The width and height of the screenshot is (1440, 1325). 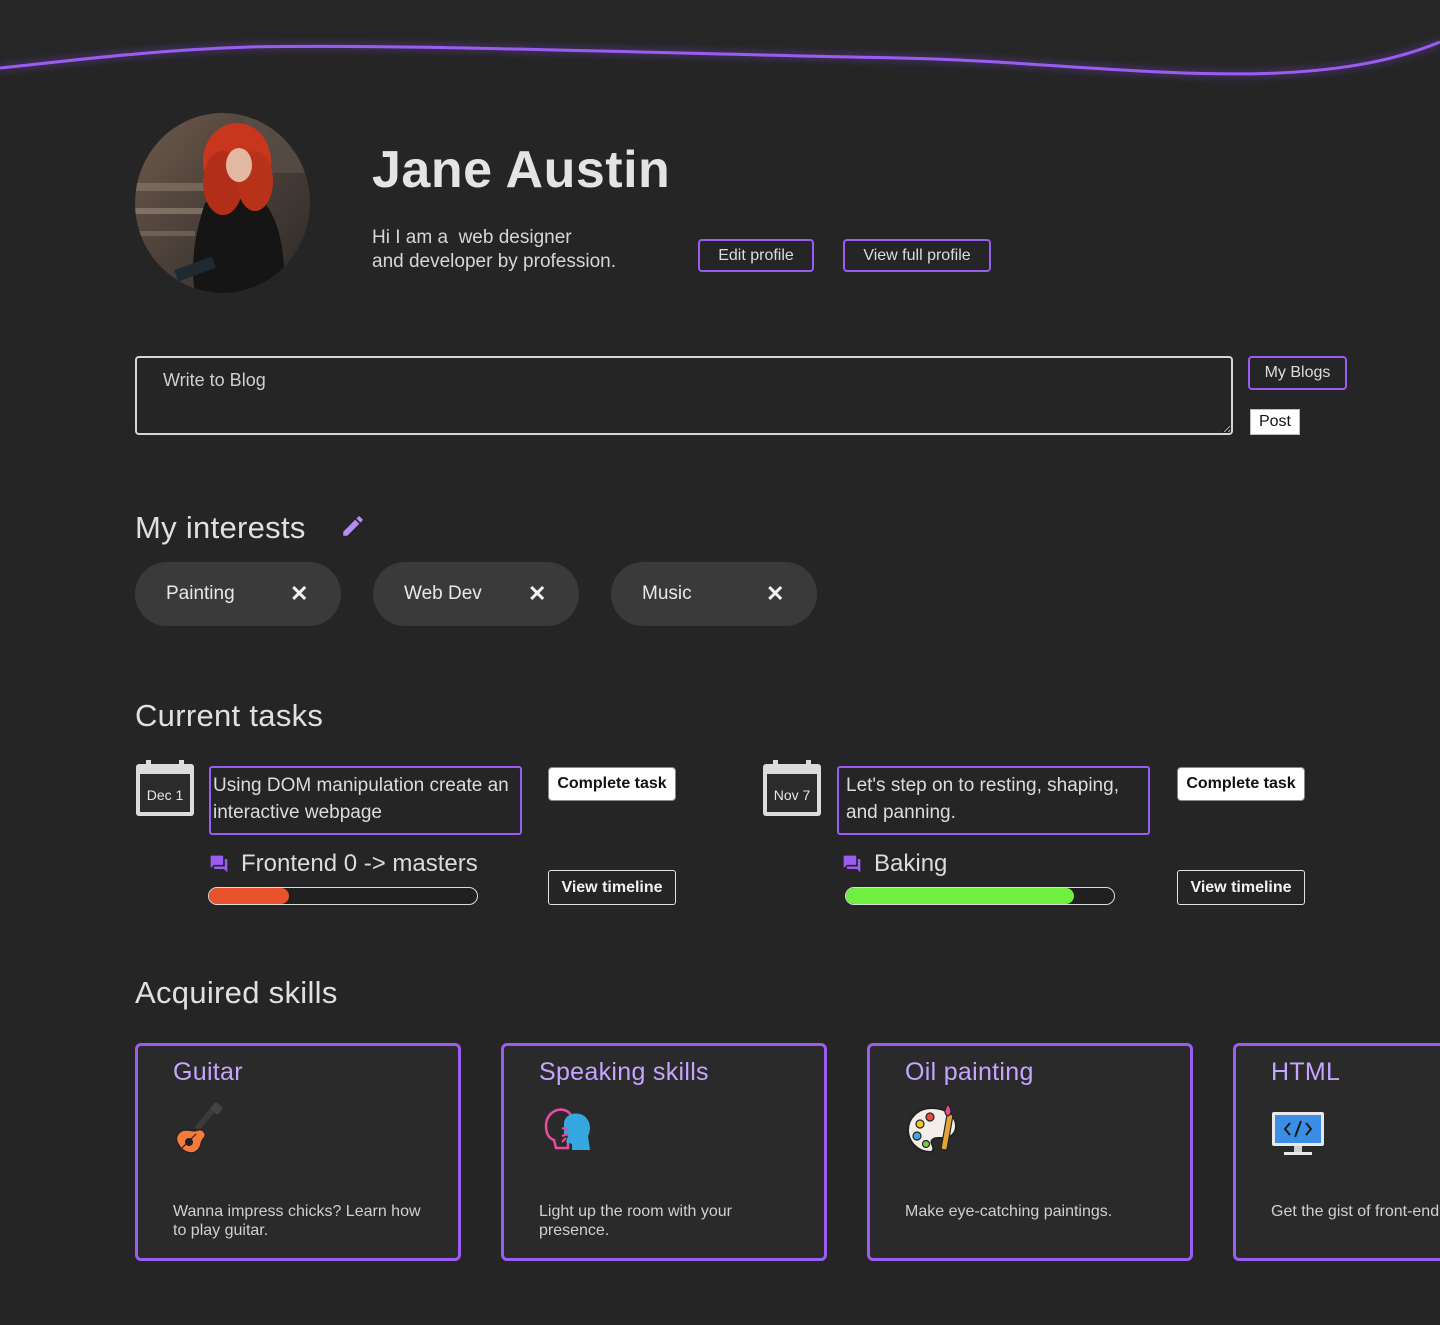 I want to click on calendar-icon: Dec 1, so click(x=165, y=789).